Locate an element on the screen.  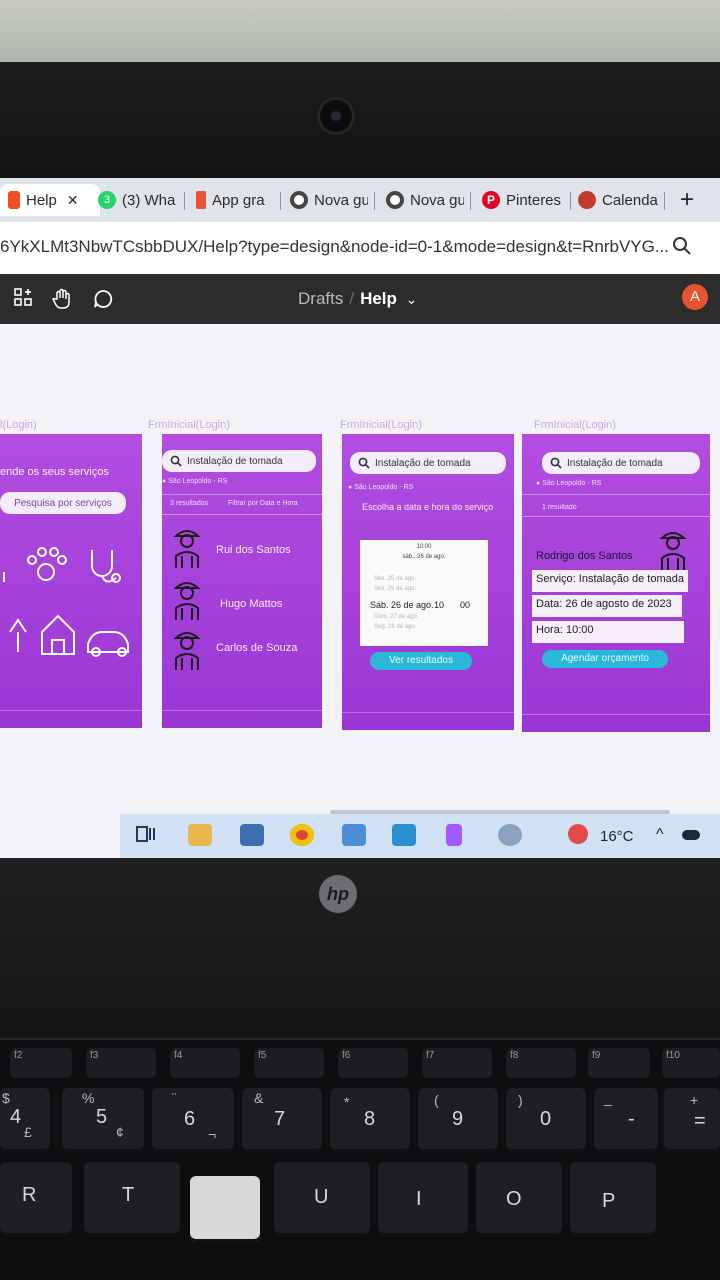
zoom-icon is located at coordinates (682, 248).